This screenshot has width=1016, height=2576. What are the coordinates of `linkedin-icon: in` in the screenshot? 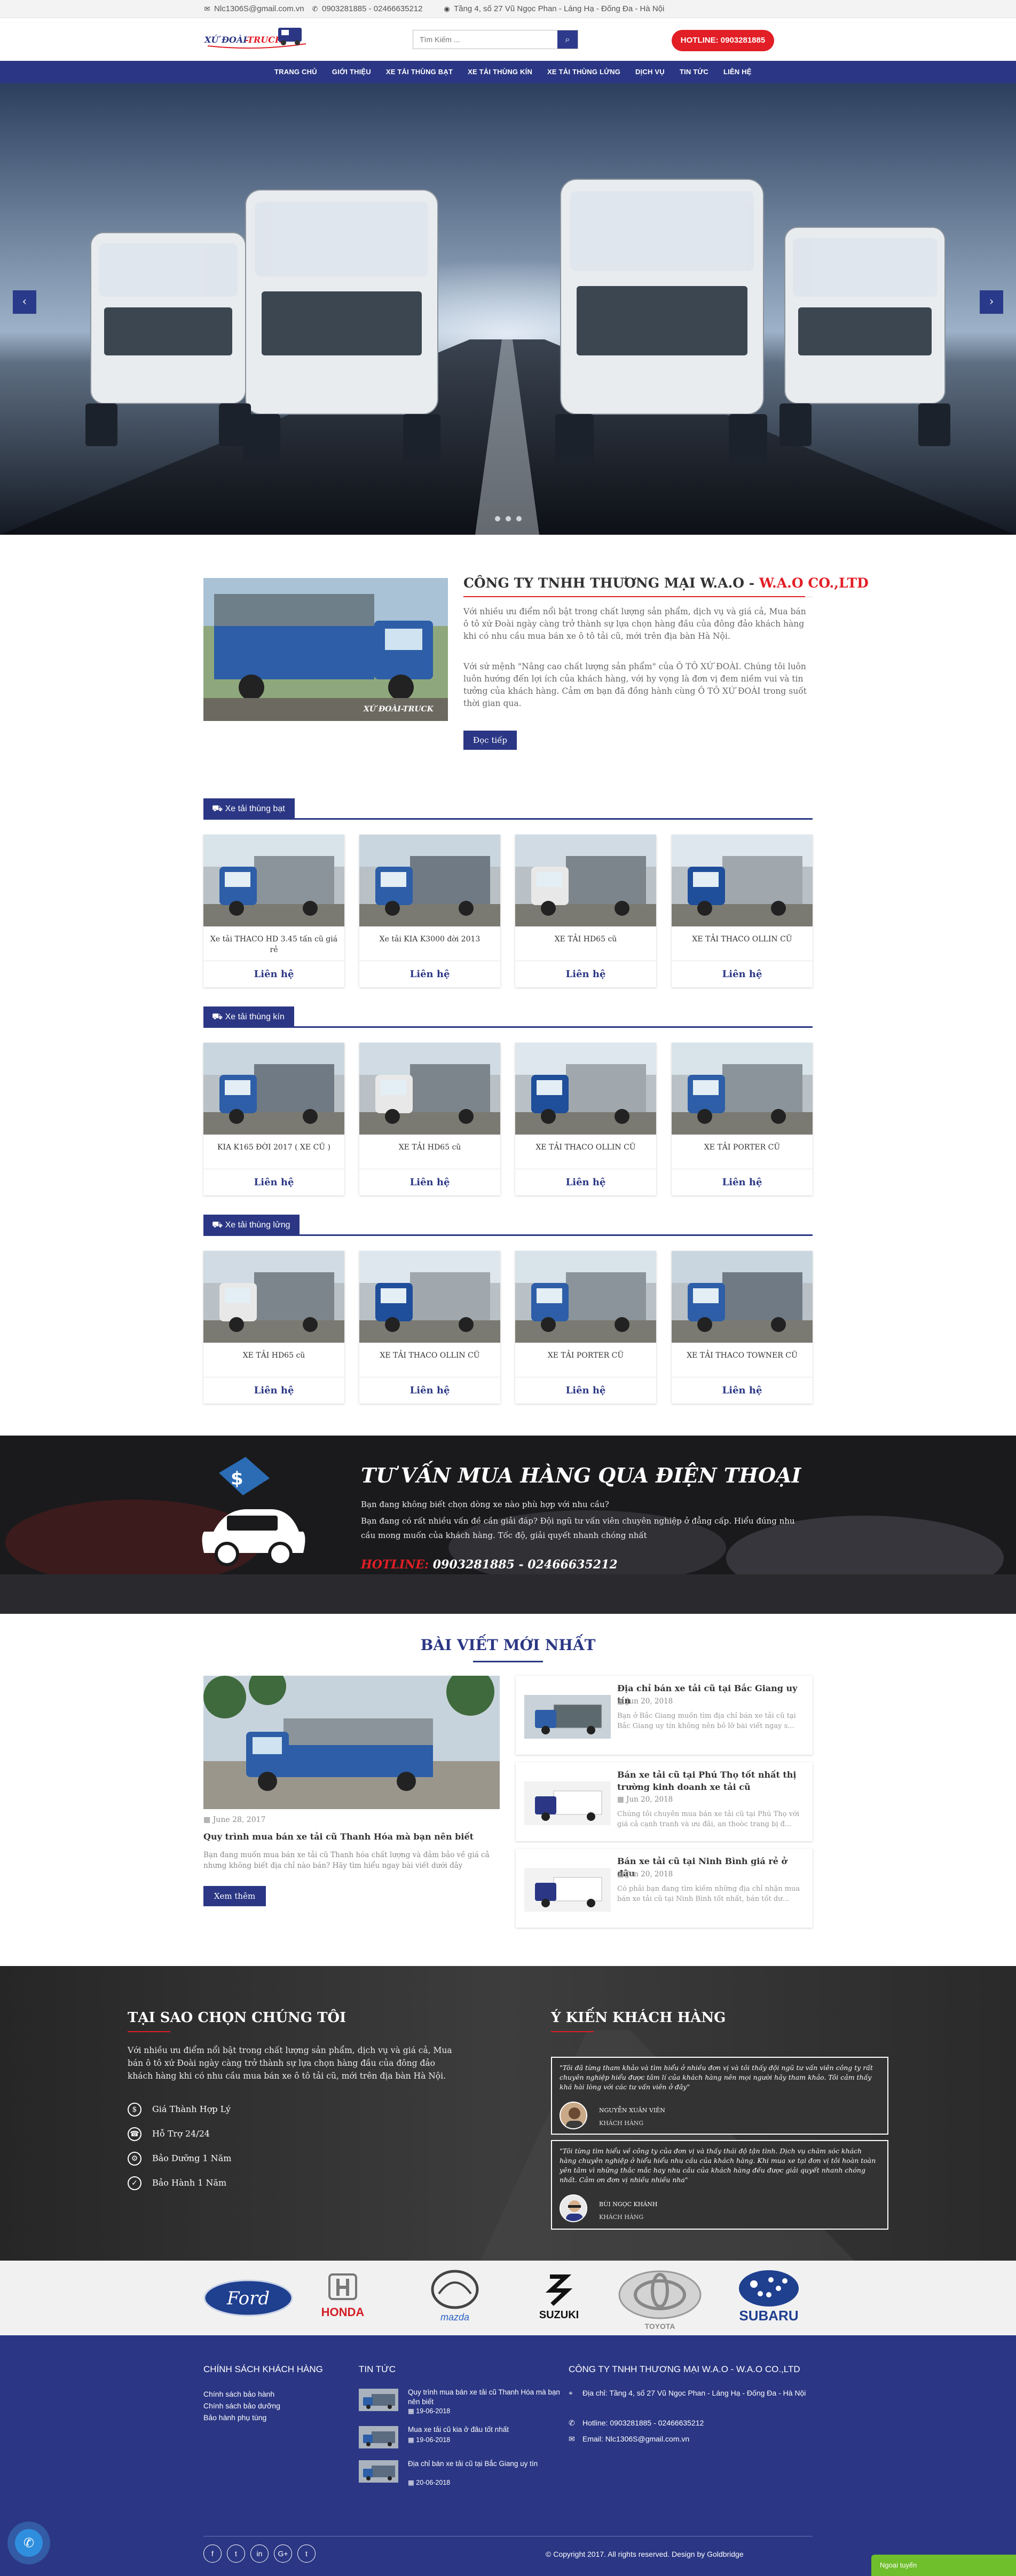 It's located at (259, 2554).